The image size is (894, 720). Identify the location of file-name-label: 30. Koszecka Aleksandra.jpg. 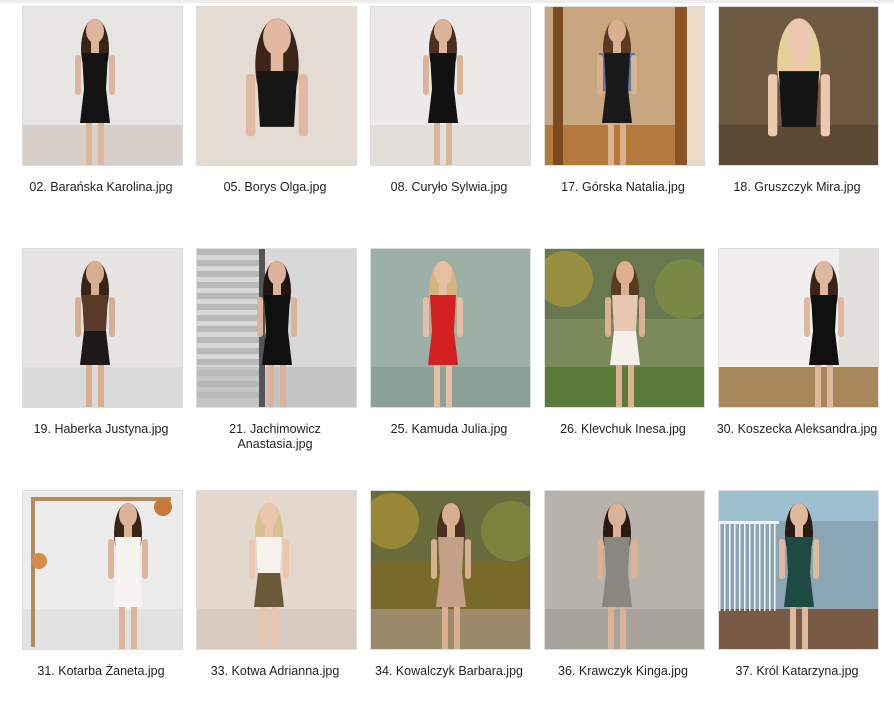
(797, 429).